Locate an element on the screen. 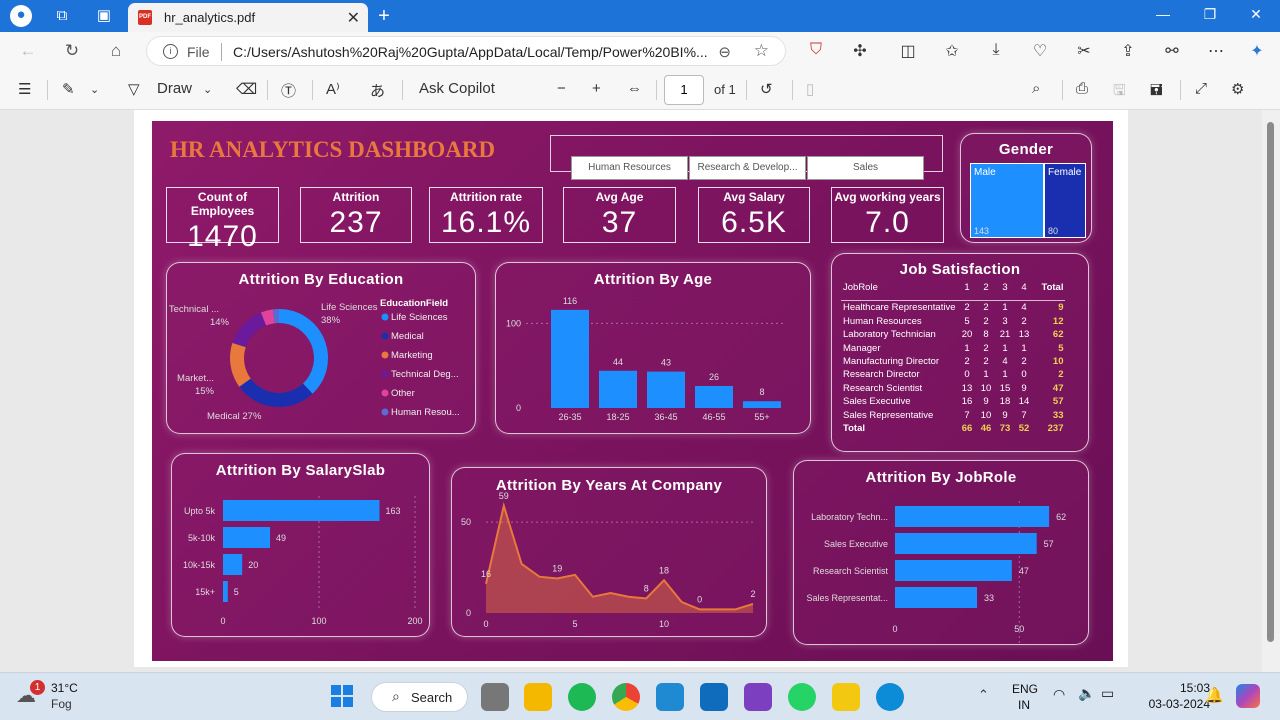 Image resolution: width=1280 pixels, height=720 pixels. table-row: Healthcare Representative 2 2 1 4 9 is located at coordinates (953, 307).